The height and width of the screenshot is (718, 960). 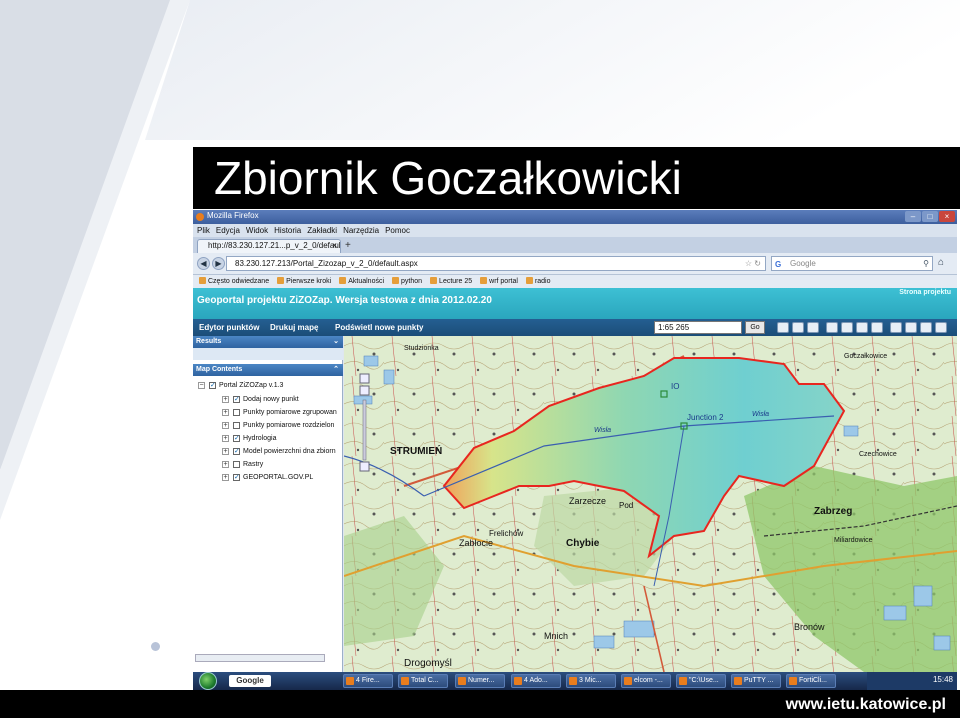 I want to click on horizontal-scrollbar, so click(x=260, y=658).